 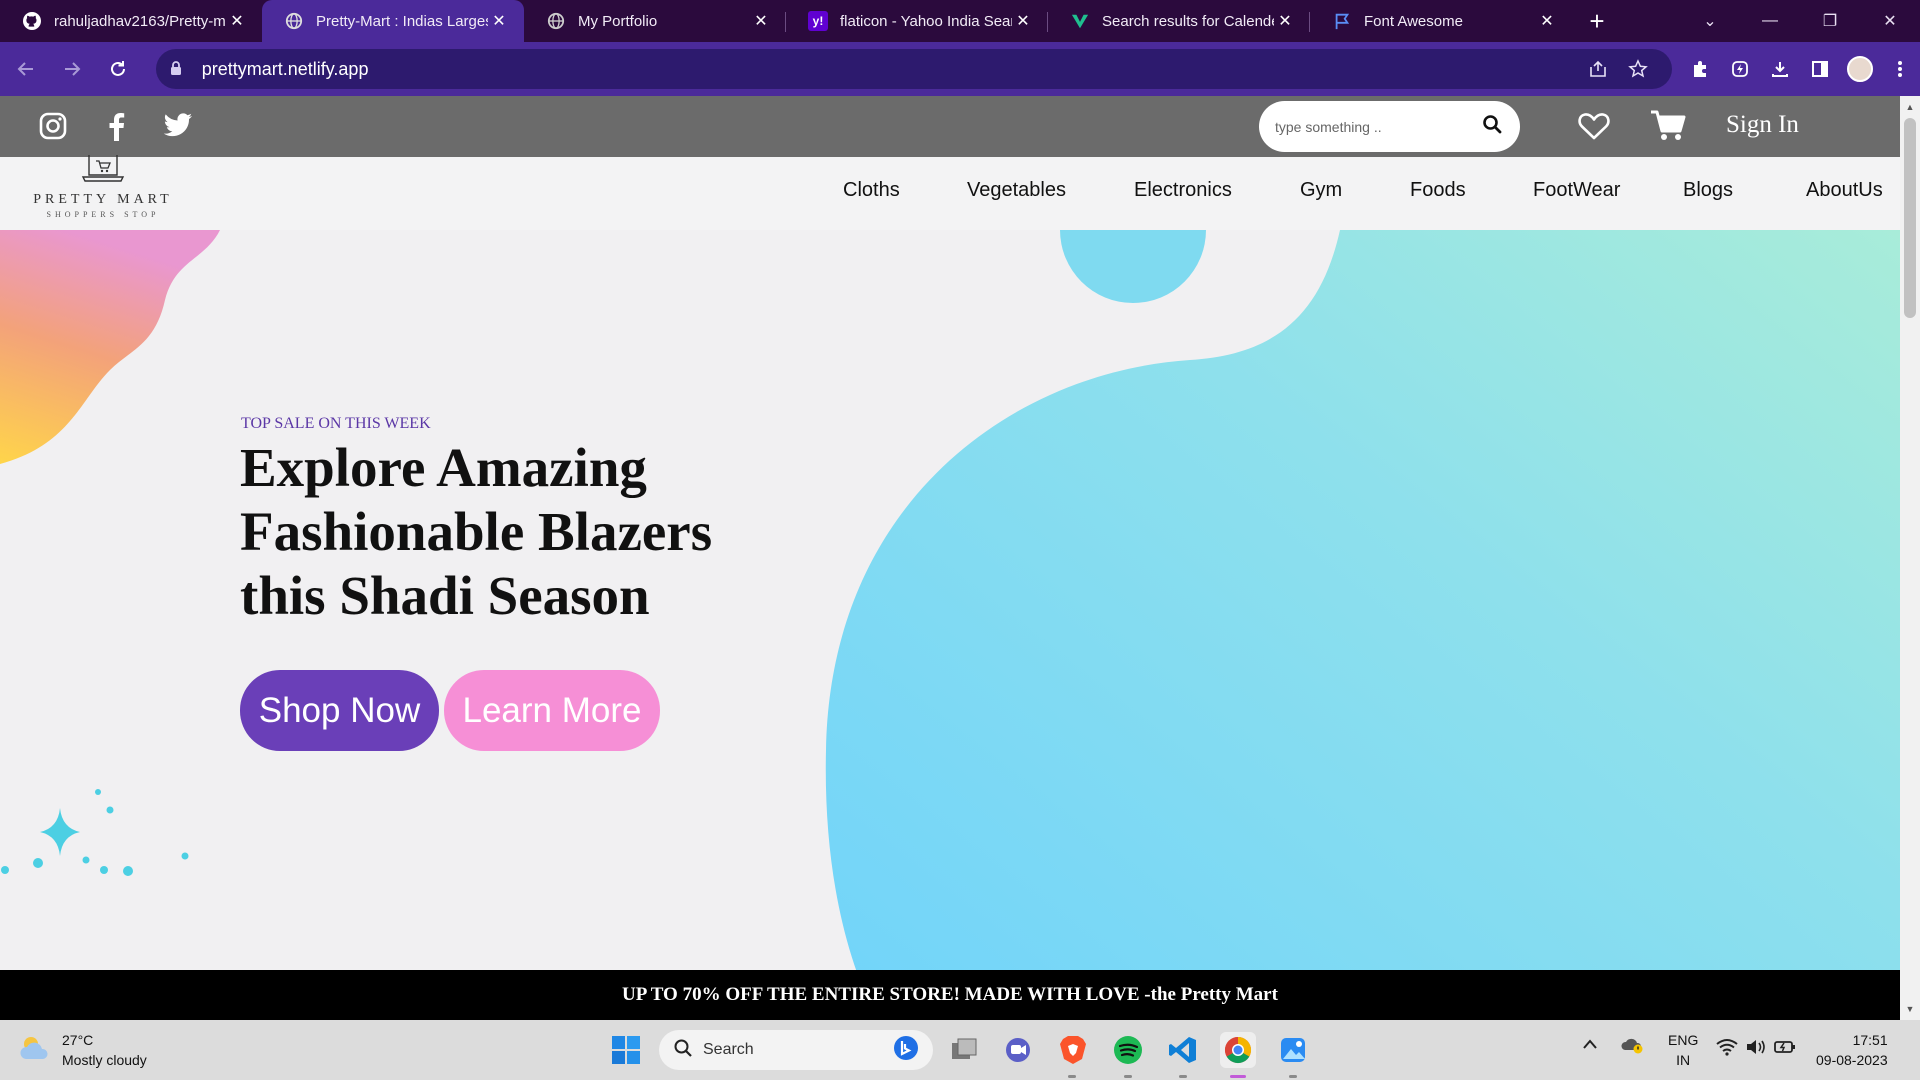 What do you see at coordinates (1128, 1050) in the screenshot?
I see `spotify-icon` at bounding box center [1128, 1050].